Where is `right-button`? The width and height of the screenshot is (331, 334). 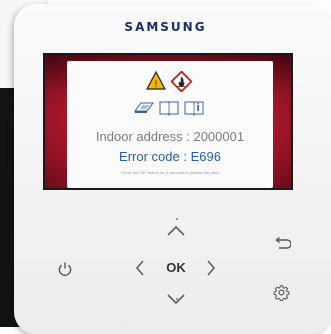
right-button is located at coordinates (211, 268).